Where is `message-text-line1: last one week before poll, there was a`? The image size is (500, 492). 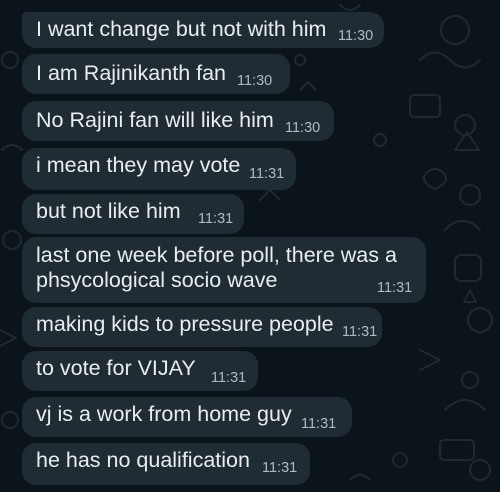
message-text-line1: last one week before poll, there was a is located at coordinates (216, 255).